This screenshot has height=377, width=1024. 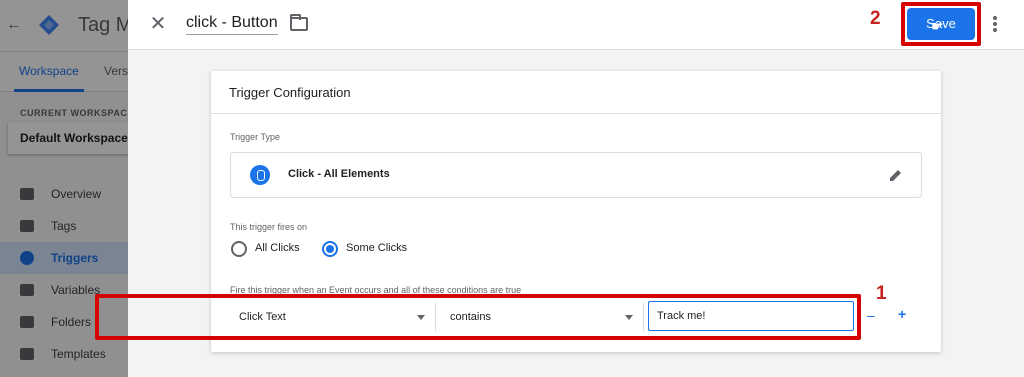 I want to click on divider, so click(x=576, y=113).